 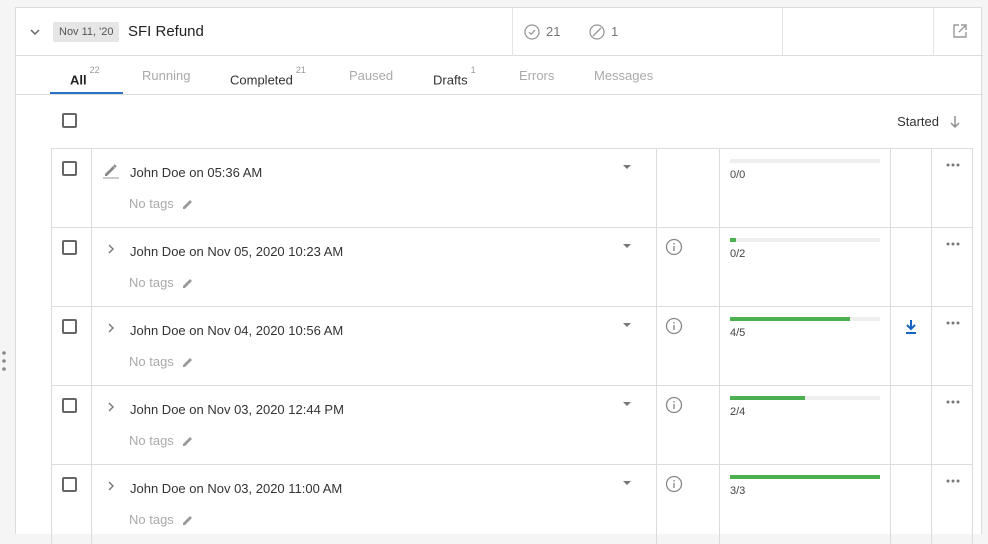 I want to click on sort-started: Started, so click(x=929, y=121).